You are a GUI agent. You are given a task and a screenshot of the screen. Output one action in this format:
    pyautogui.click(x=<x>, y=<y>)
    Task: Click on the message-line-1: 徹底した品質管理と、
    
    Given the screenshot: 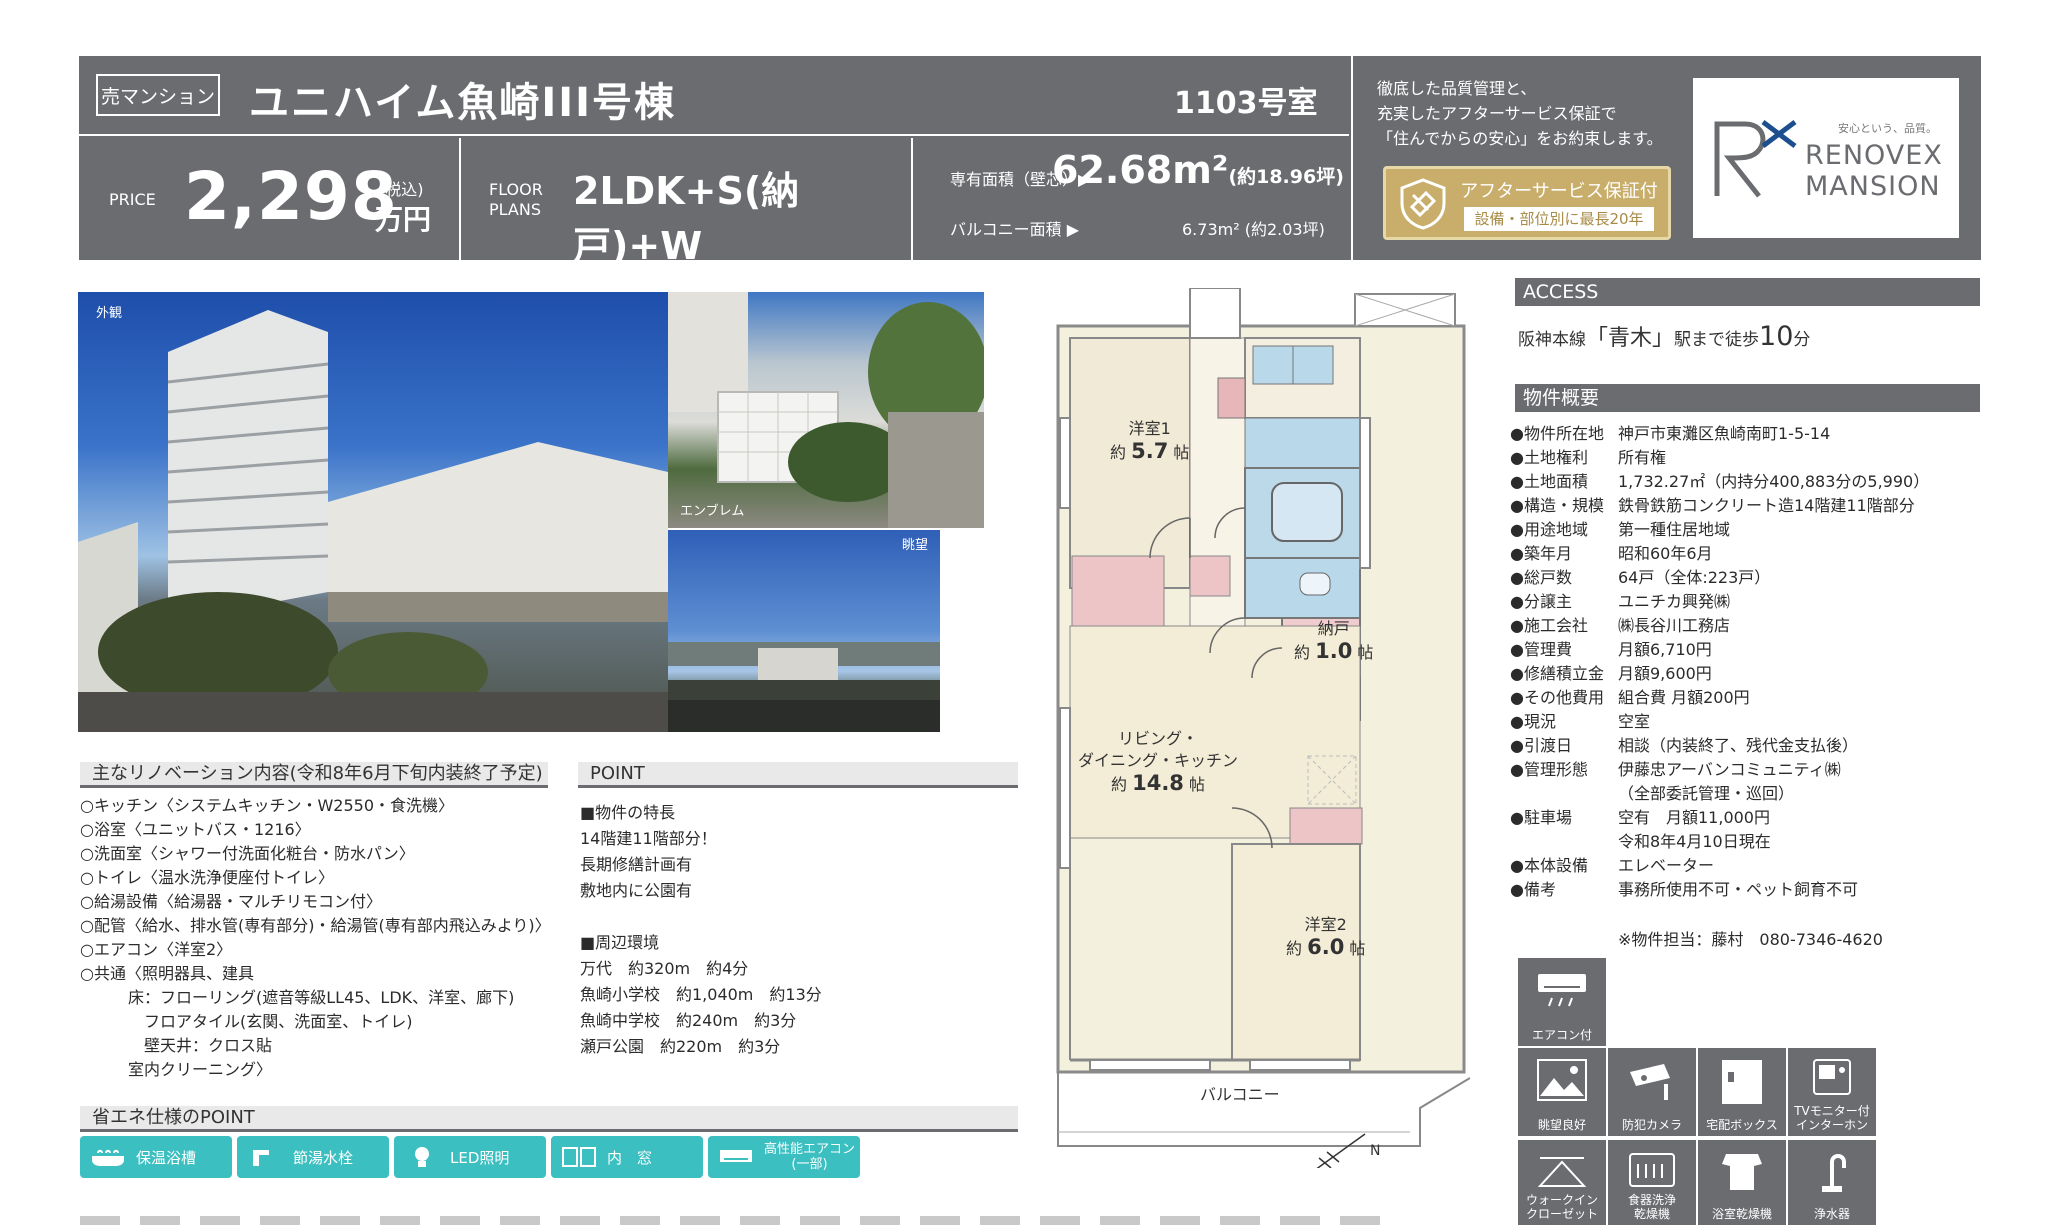 What is the action you would take?
    pyautogui.click(x=1457, y=88)
    